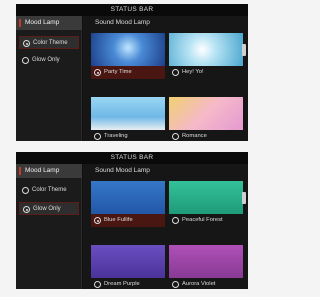 The height and width of the screenshot is (297, 320). Describe the element at coordinates (206, 197) in the screenshot. I see `peaceful-forest-swatch` at that location.